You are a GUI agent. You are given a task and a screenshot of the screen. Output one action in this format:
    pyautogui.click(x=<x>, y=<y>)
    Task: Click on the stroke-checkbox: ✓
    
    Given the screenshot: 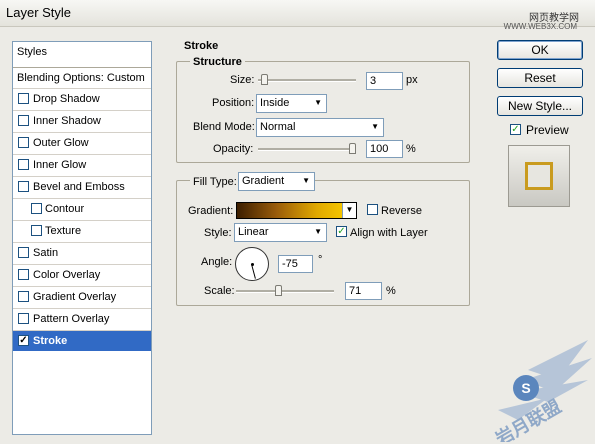 What is the action you would take?
    pyautogui.click(x=23, y=340)
    